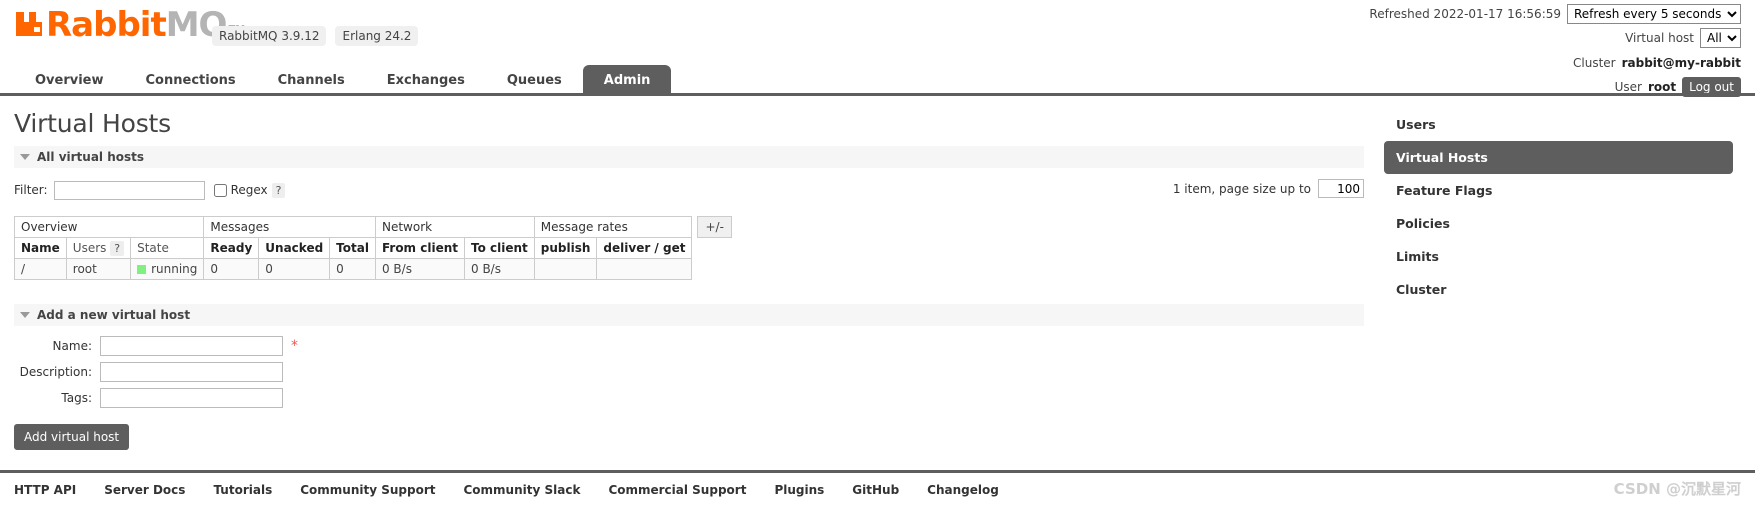 This screenshot has height=512, width=1755. What do you see at coordinates (76, 398) in the screenshot?
I see `tags-label: Tags:` at bounding box center [76, 398].